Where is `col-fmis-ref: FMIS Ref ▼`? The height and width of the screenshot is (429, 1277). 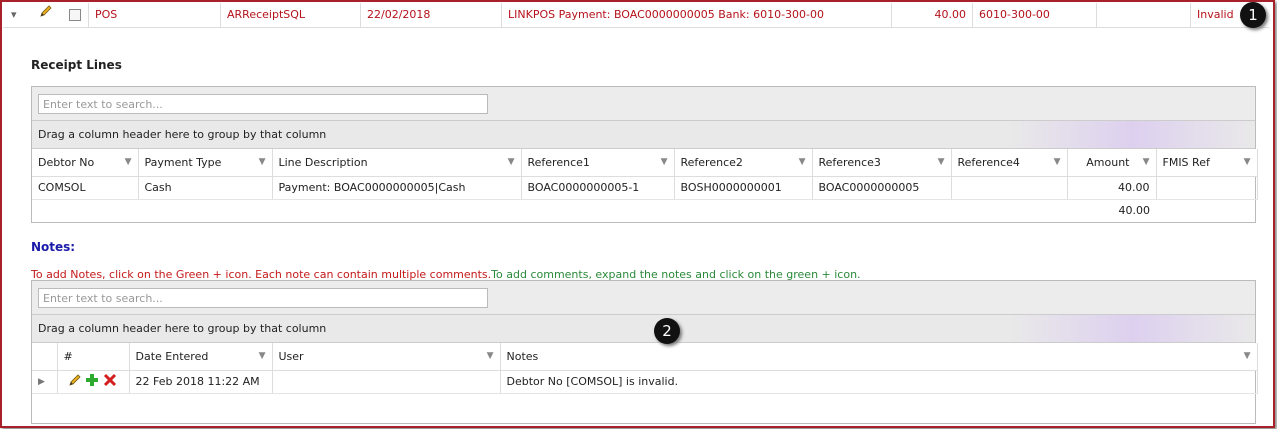
col-fmis-ref: FMIS Ref ▼ is located at coordinates (1207, 163).